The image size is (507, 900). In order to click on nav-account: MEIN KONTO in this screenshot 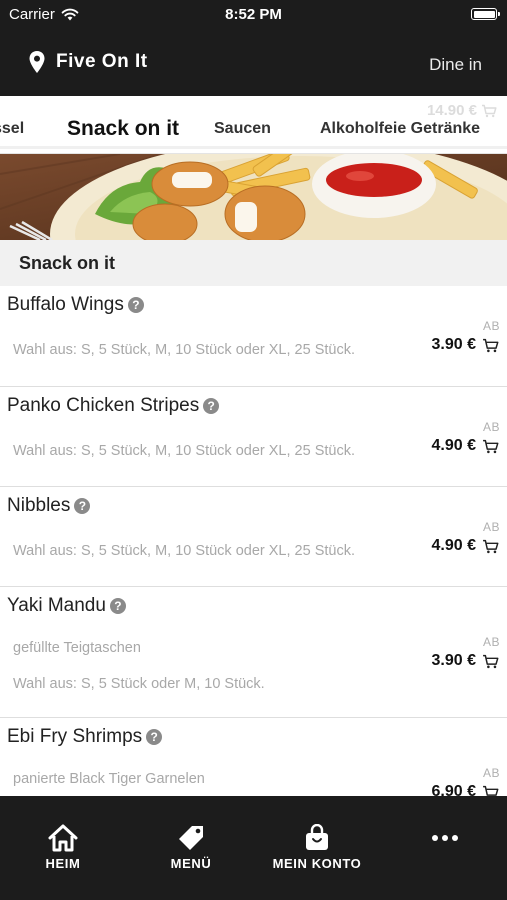, I will do `click(317, 847)`.